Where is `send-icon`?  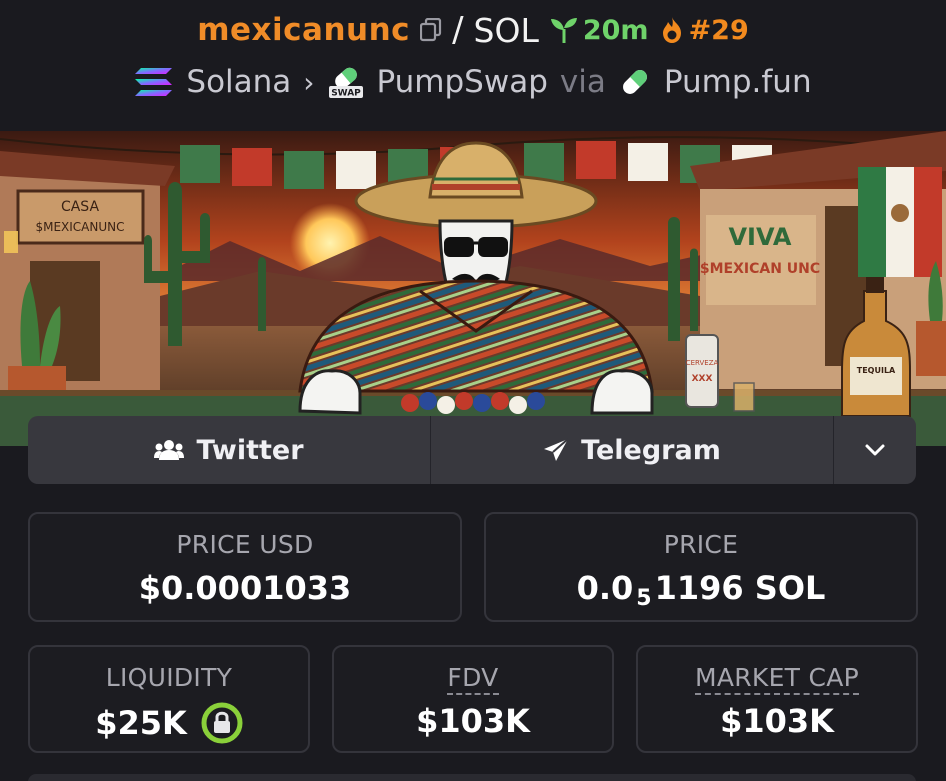
send-icon is located at coordinates (556, 449).